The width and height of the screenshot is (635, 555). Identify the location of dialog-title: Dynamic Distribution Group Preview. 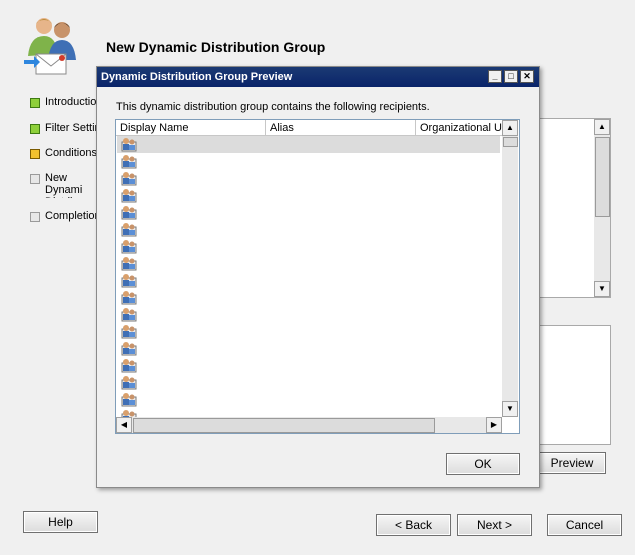
(197, 77).